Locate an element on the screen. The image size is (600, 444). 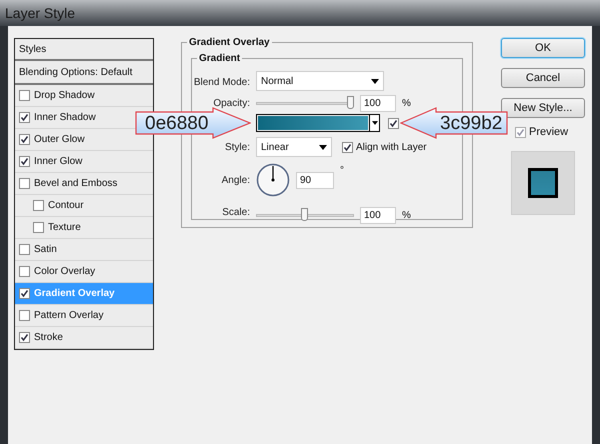
opacity-slider is located at coordinates (305, 103).